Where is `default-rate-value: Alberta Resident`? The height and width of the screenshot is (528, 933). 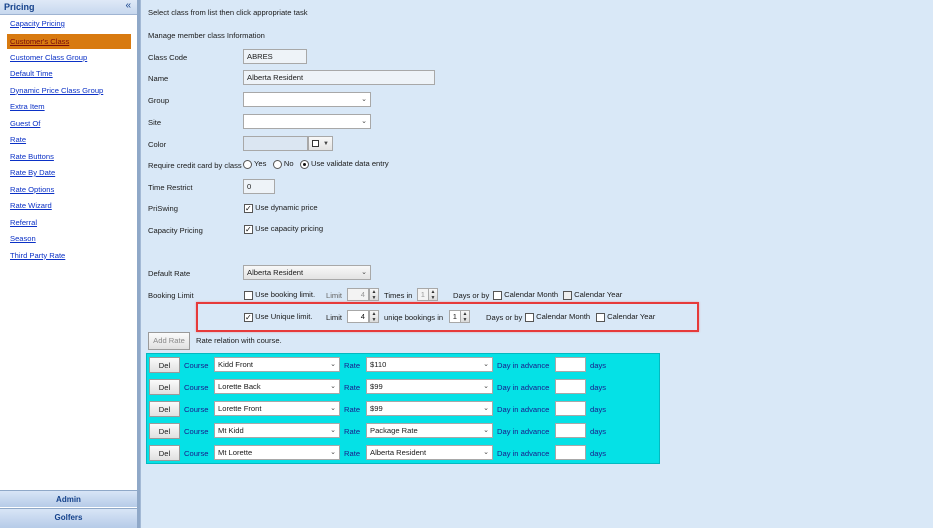
default-rate-value: Alberta Resident is located at coordinates (275, 272).